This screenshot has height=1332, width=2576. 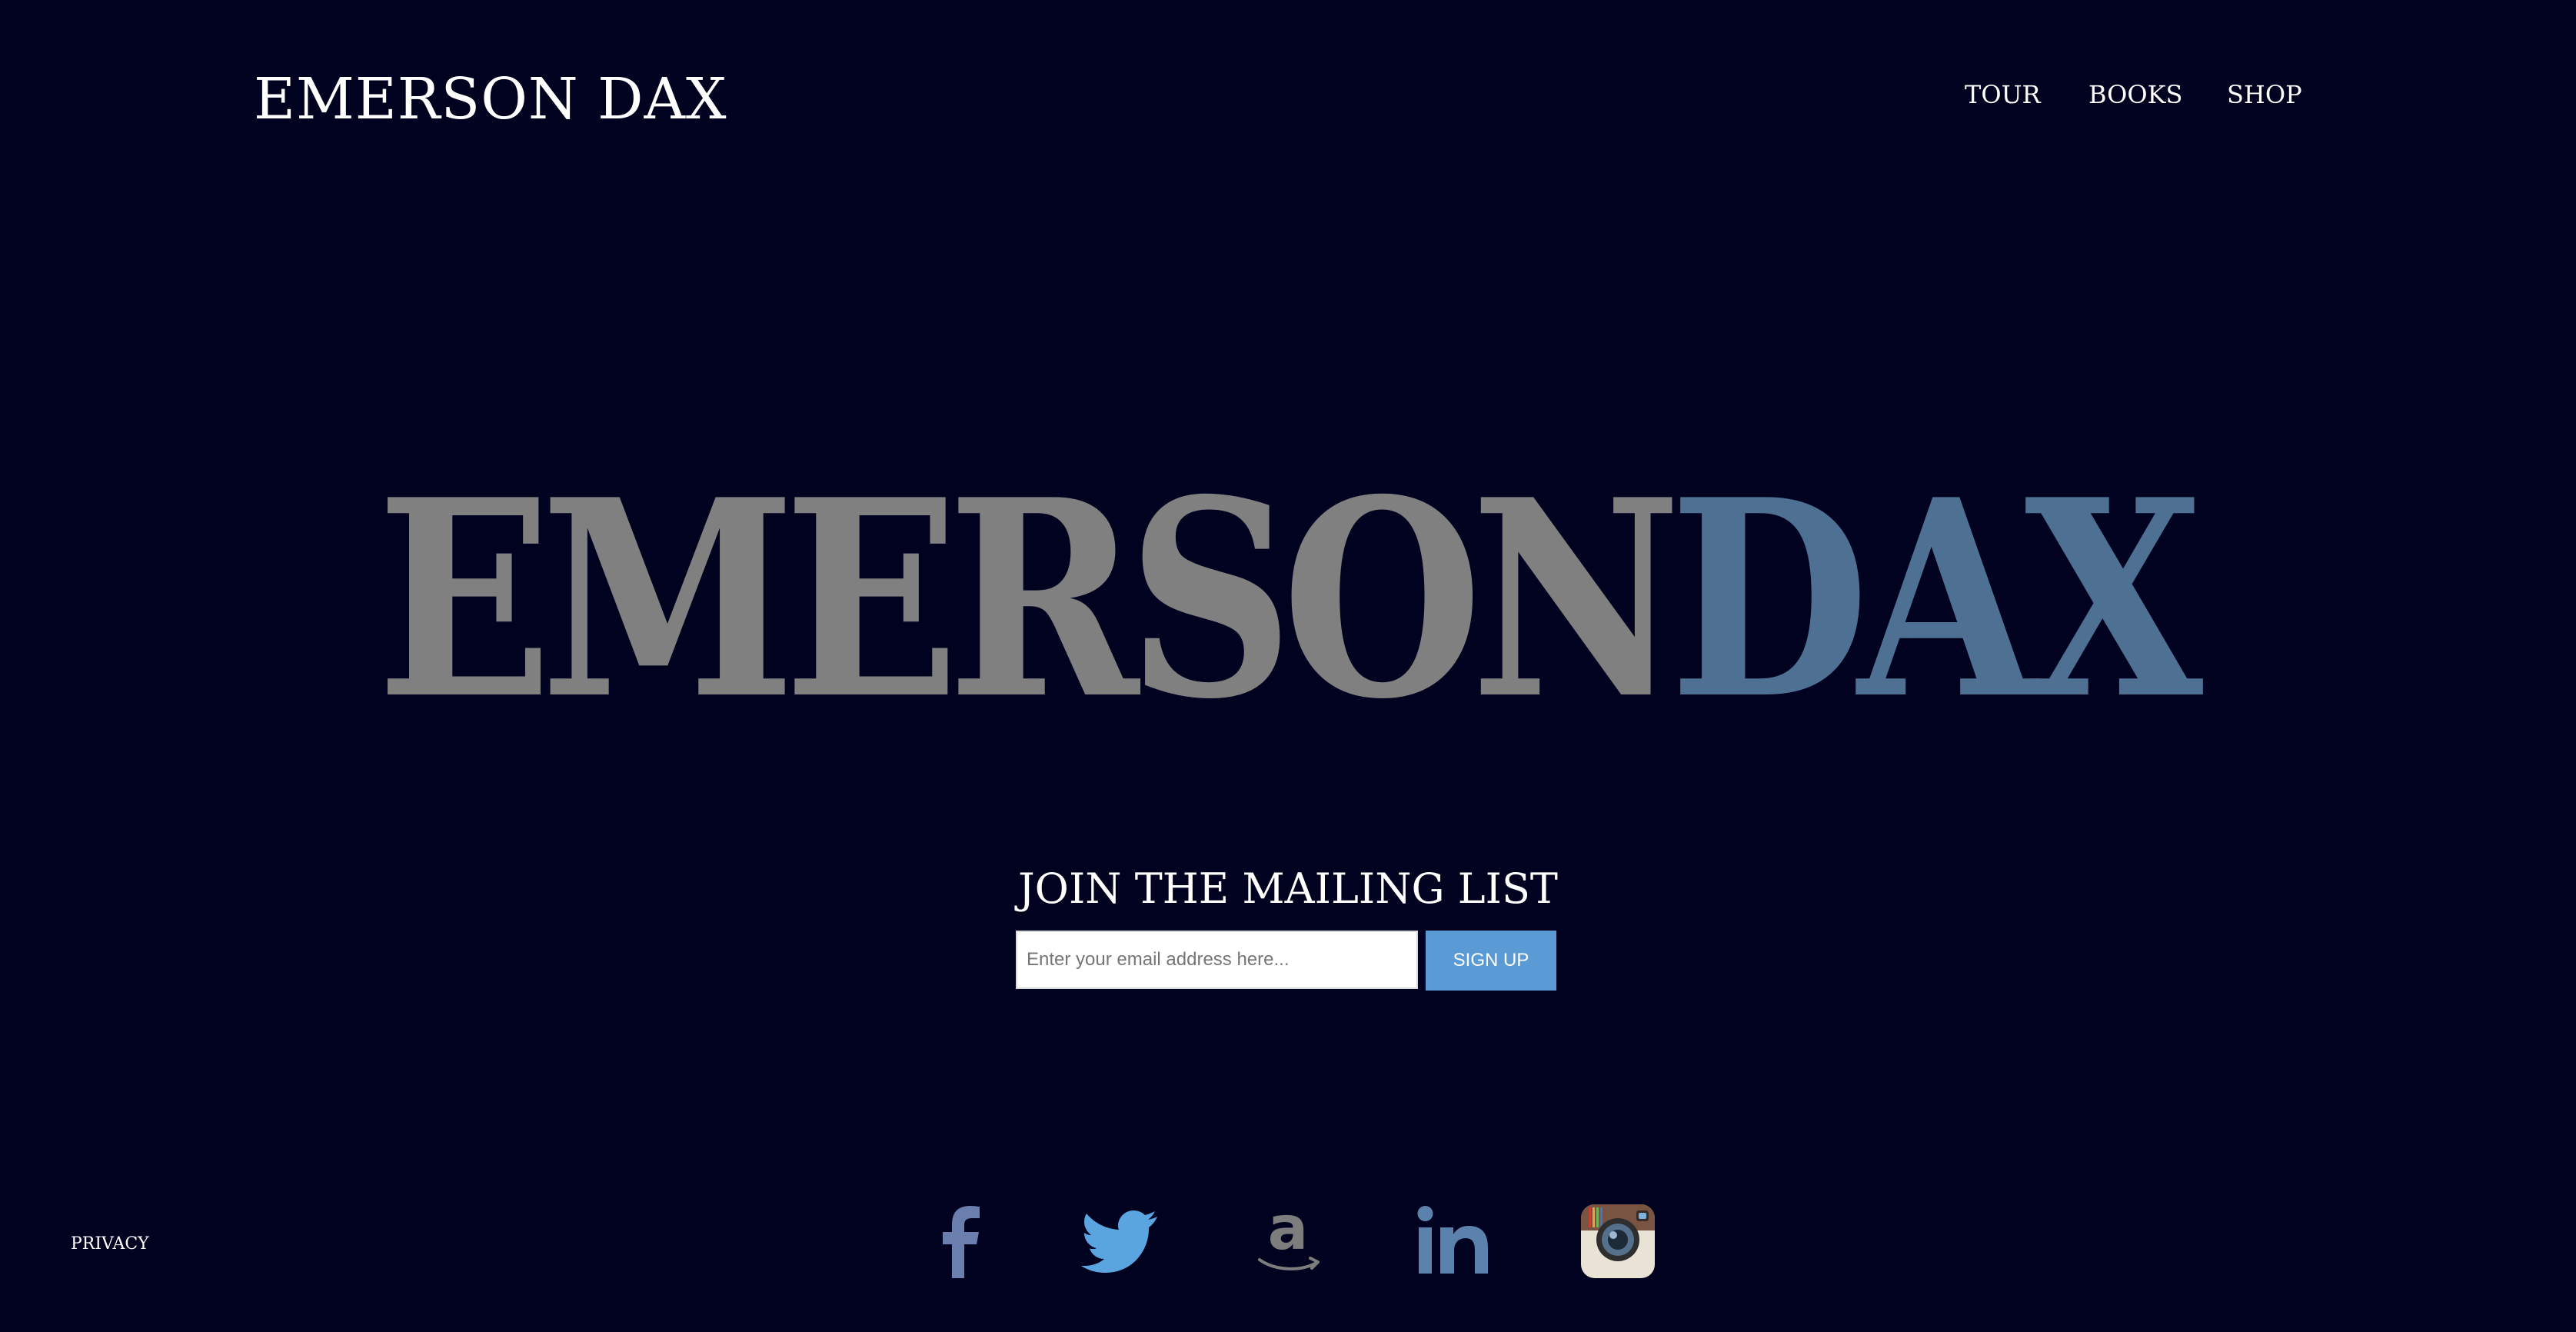 What do you see at coordinates (1288, 94) in the screenshot?
I see `main-nav: TOUR BOOKS SHOP` at bounding box center [1288, 94].